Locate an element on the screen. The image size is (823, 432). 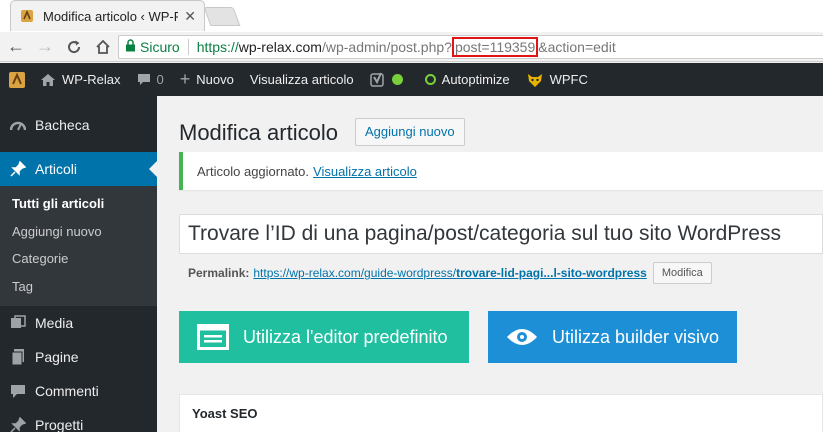
visual-builder-label: Utilizza builder visivo is located at coordinates (636, 336).